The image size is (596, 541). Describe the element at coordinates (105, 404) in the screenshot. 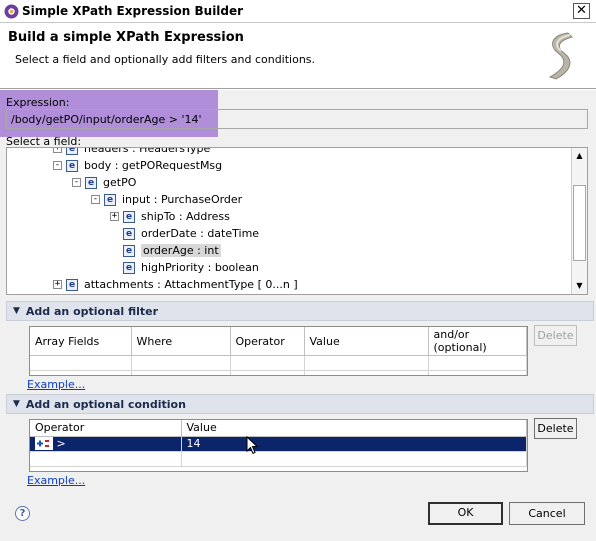

I see `condition-section-title: Add an optional condition` at that location.